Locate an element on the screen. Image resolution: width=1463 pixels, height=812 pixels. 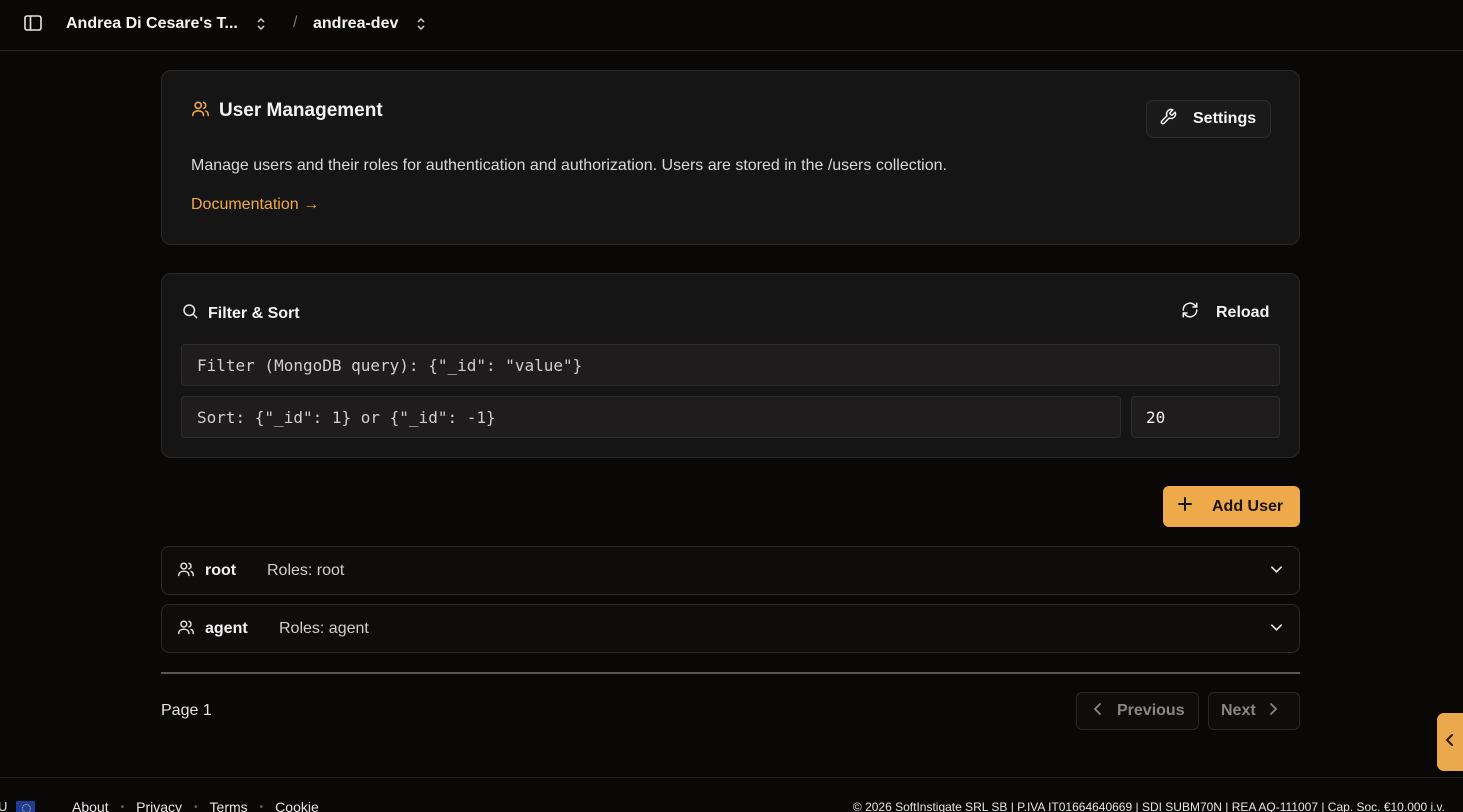
filter-query-input is located at coordinates (730, 365).